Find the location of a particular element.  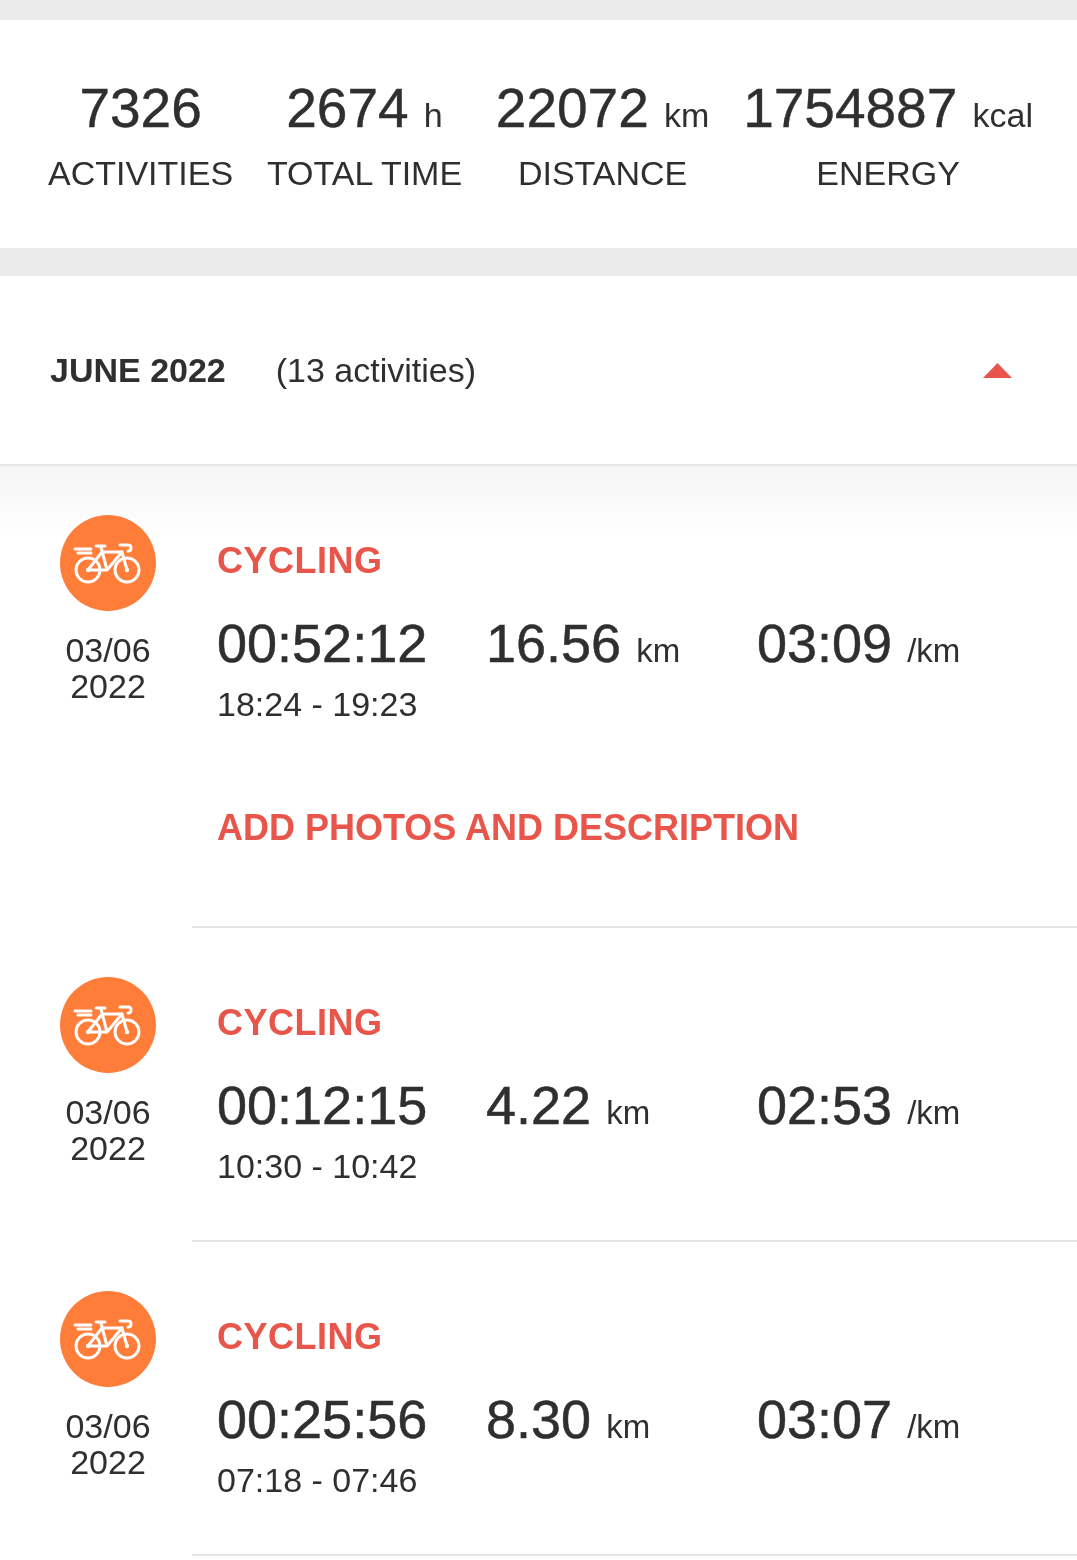

stat-value: 2674 h is located at coordinates (364, 108).